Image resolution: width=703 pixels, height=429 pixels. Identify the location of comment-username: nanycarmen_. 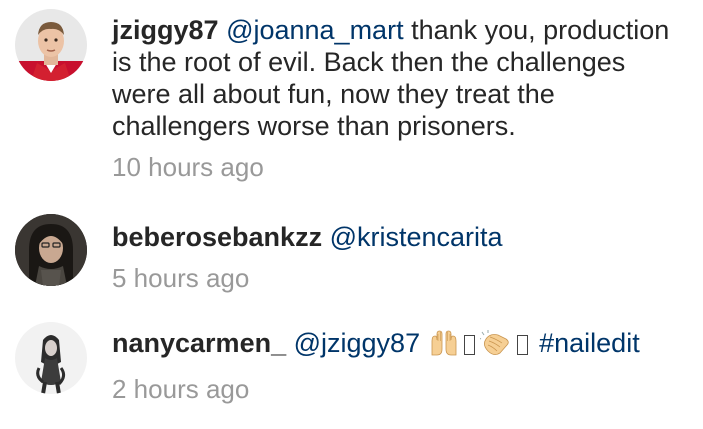
(199, 343).